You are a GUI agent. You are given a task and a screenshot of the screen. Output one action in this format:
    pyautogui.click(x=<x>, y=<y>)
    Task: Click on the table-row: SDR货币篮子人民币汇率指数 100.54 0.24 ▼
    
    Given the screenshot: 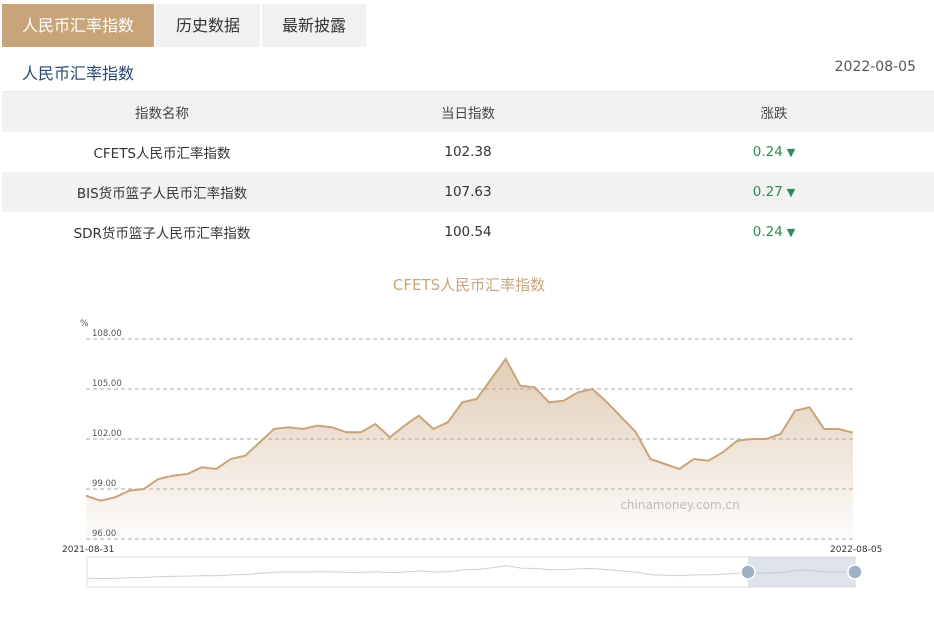 What is the action you would take?
    pyautogui.click(x=468, y=232)
    